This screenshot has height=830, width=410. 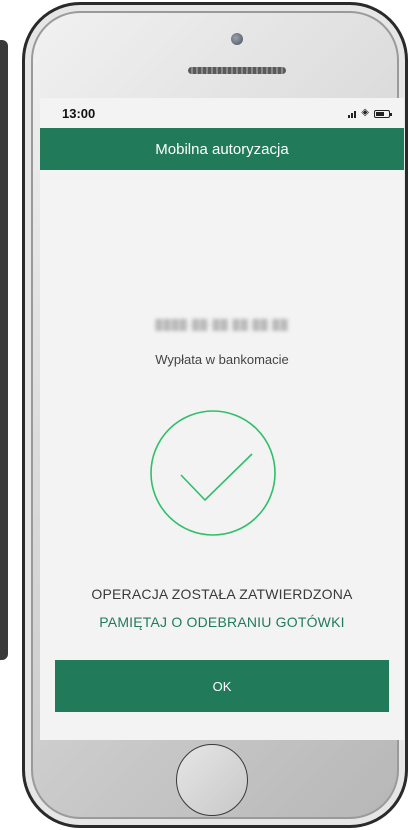 What do you see at coordinates (237, 39) in the screenshot?
I see `front-camera` at bounding box center [237, 39].